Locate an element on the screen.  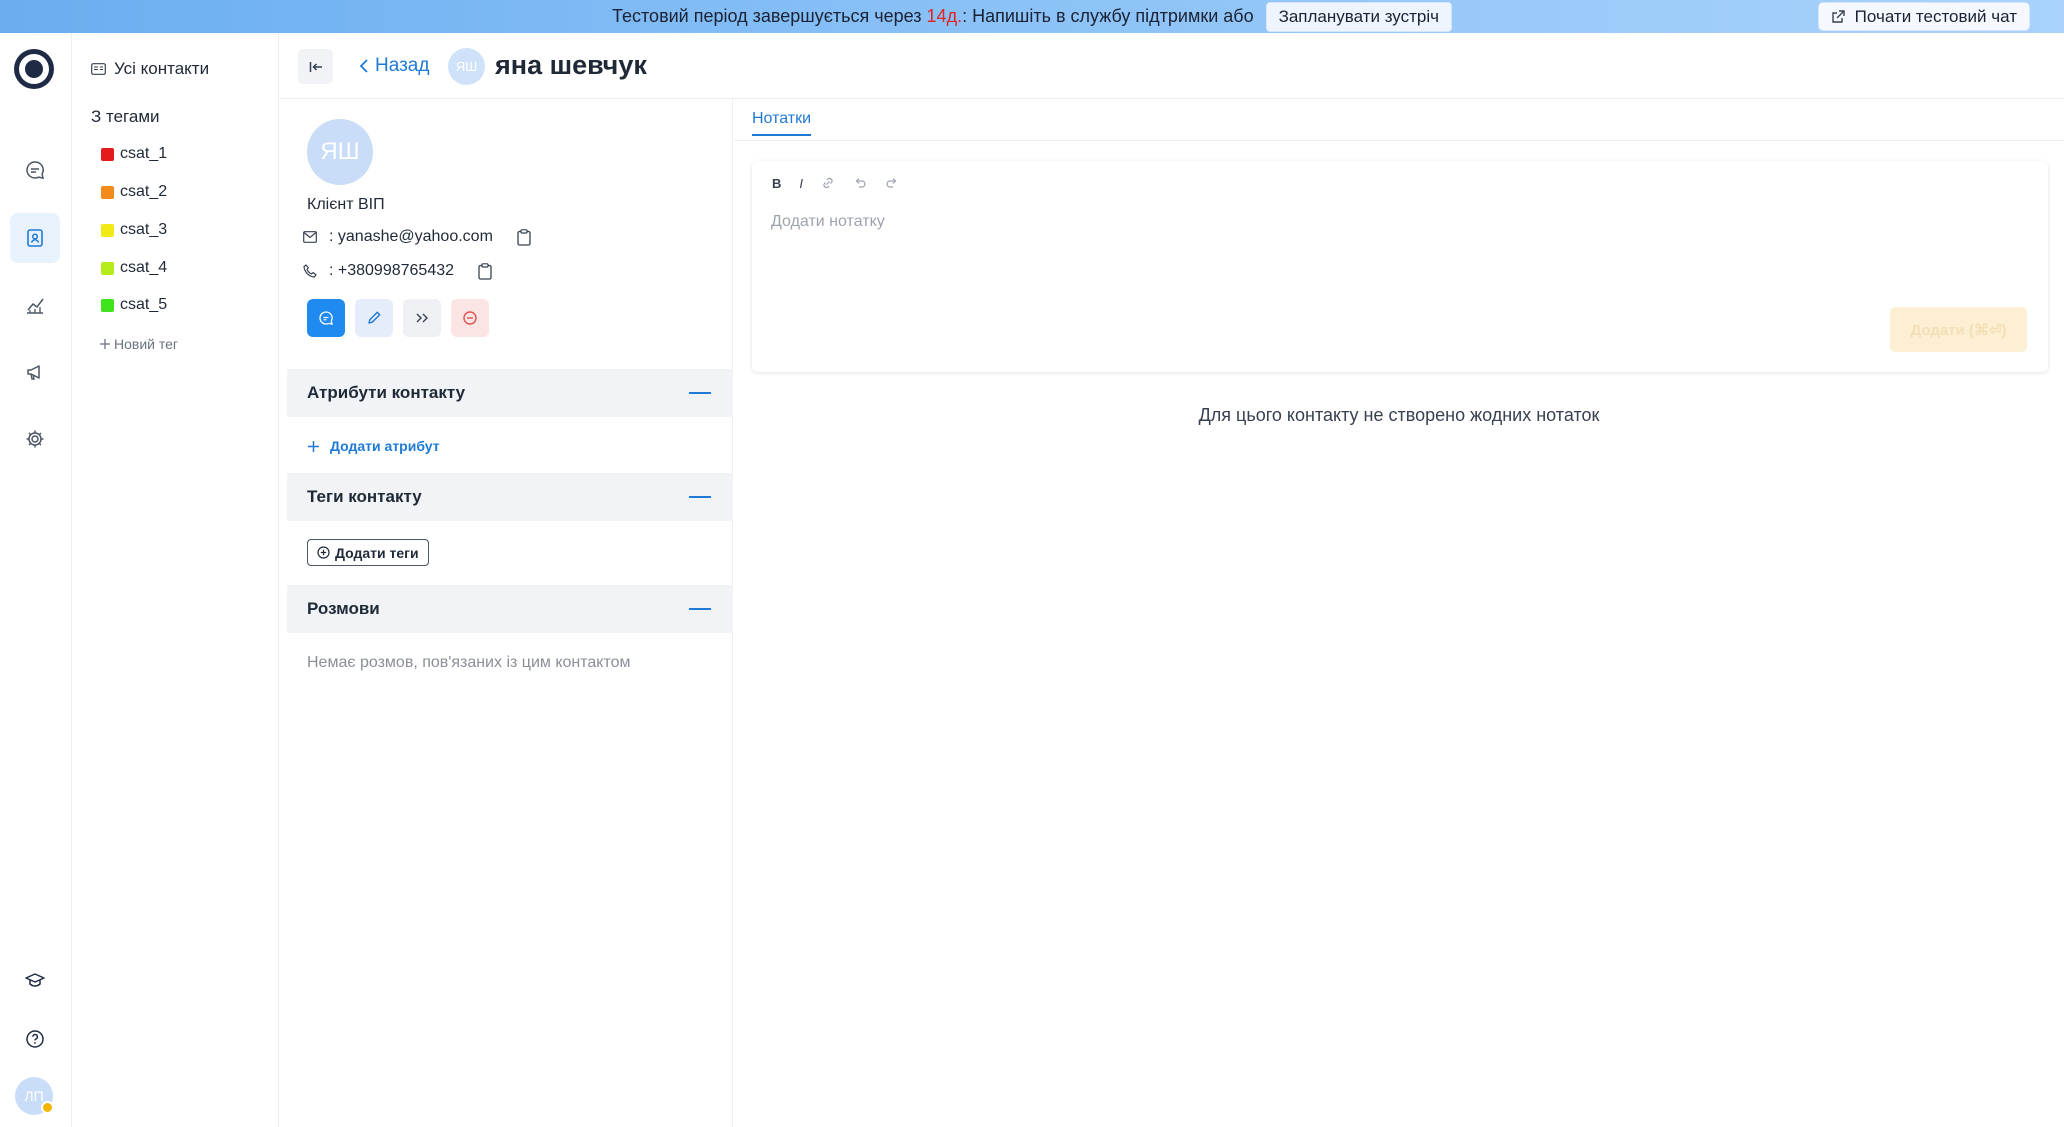
conversations-section-header: Розмови is located at coordinates (510, 609).